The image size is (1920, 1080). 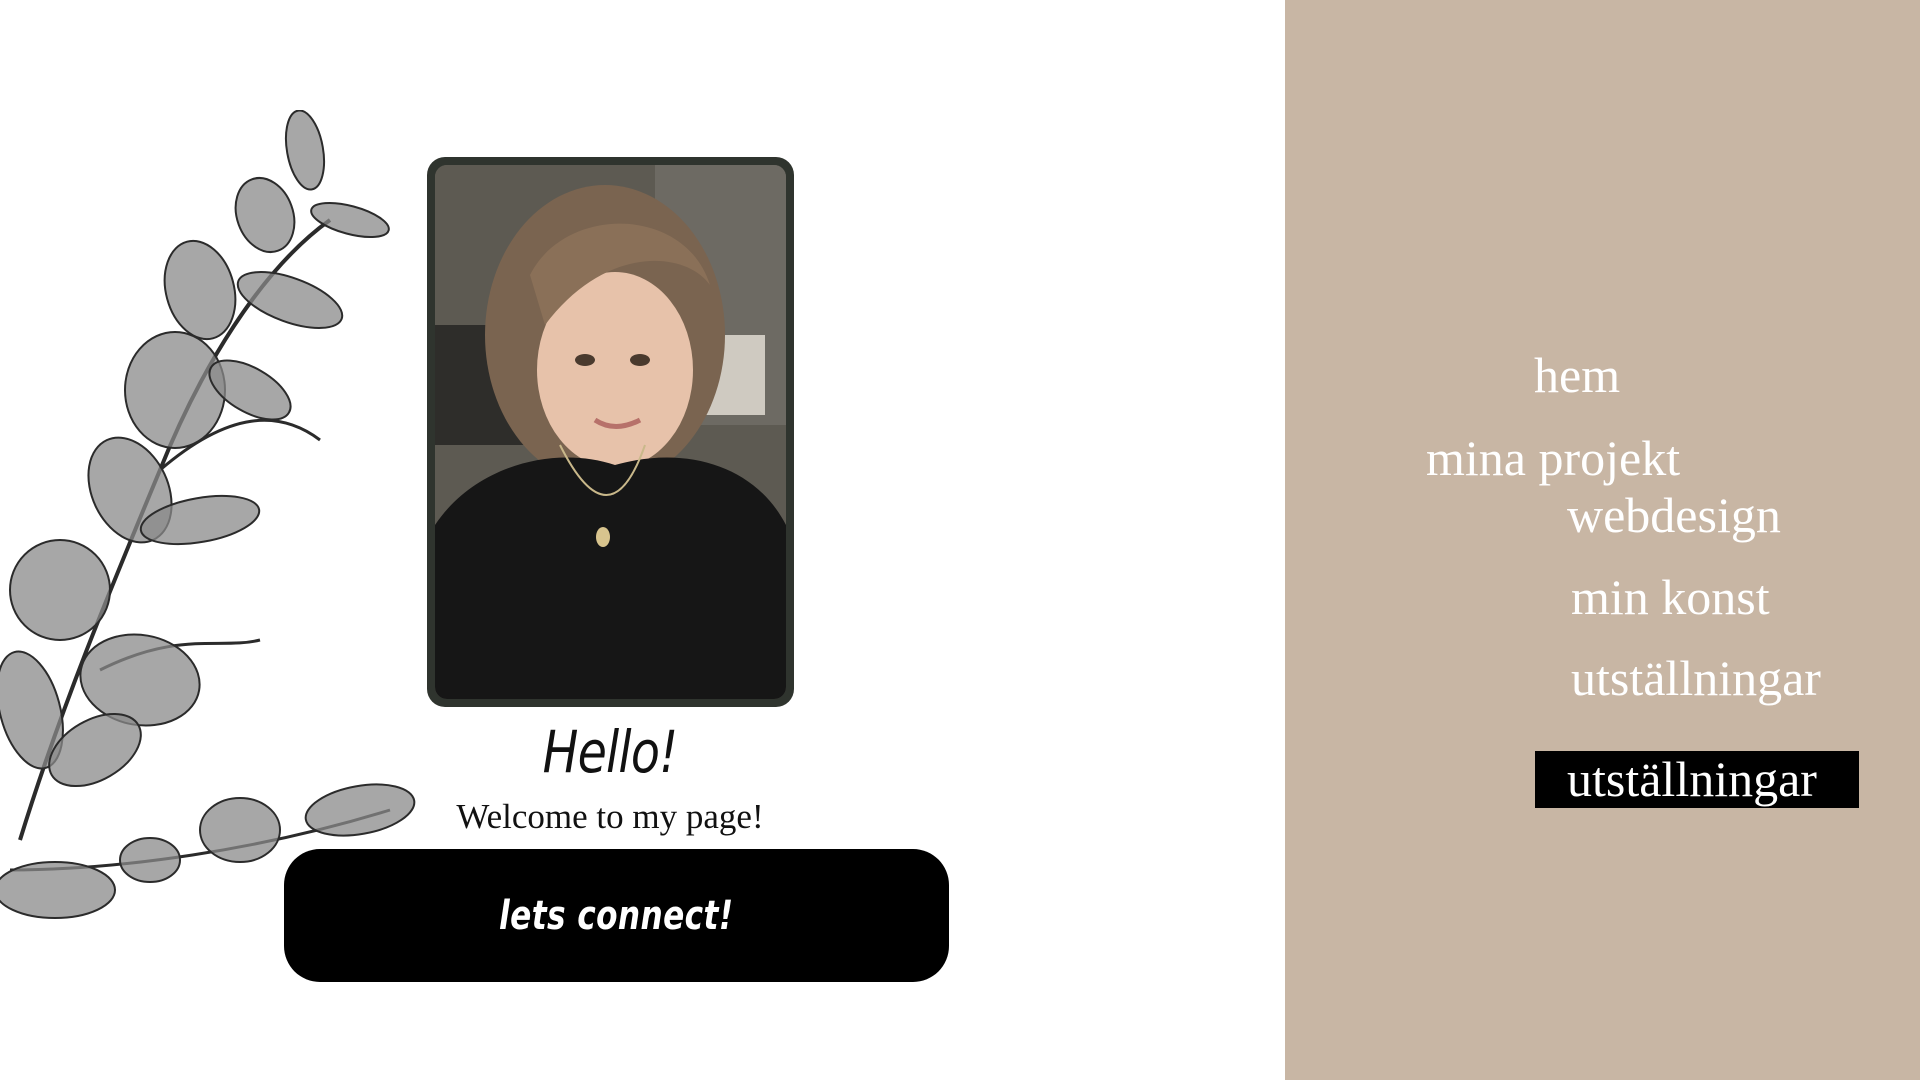 I want to click on nav-item-hem: hem, so click(x=1577, y=375).